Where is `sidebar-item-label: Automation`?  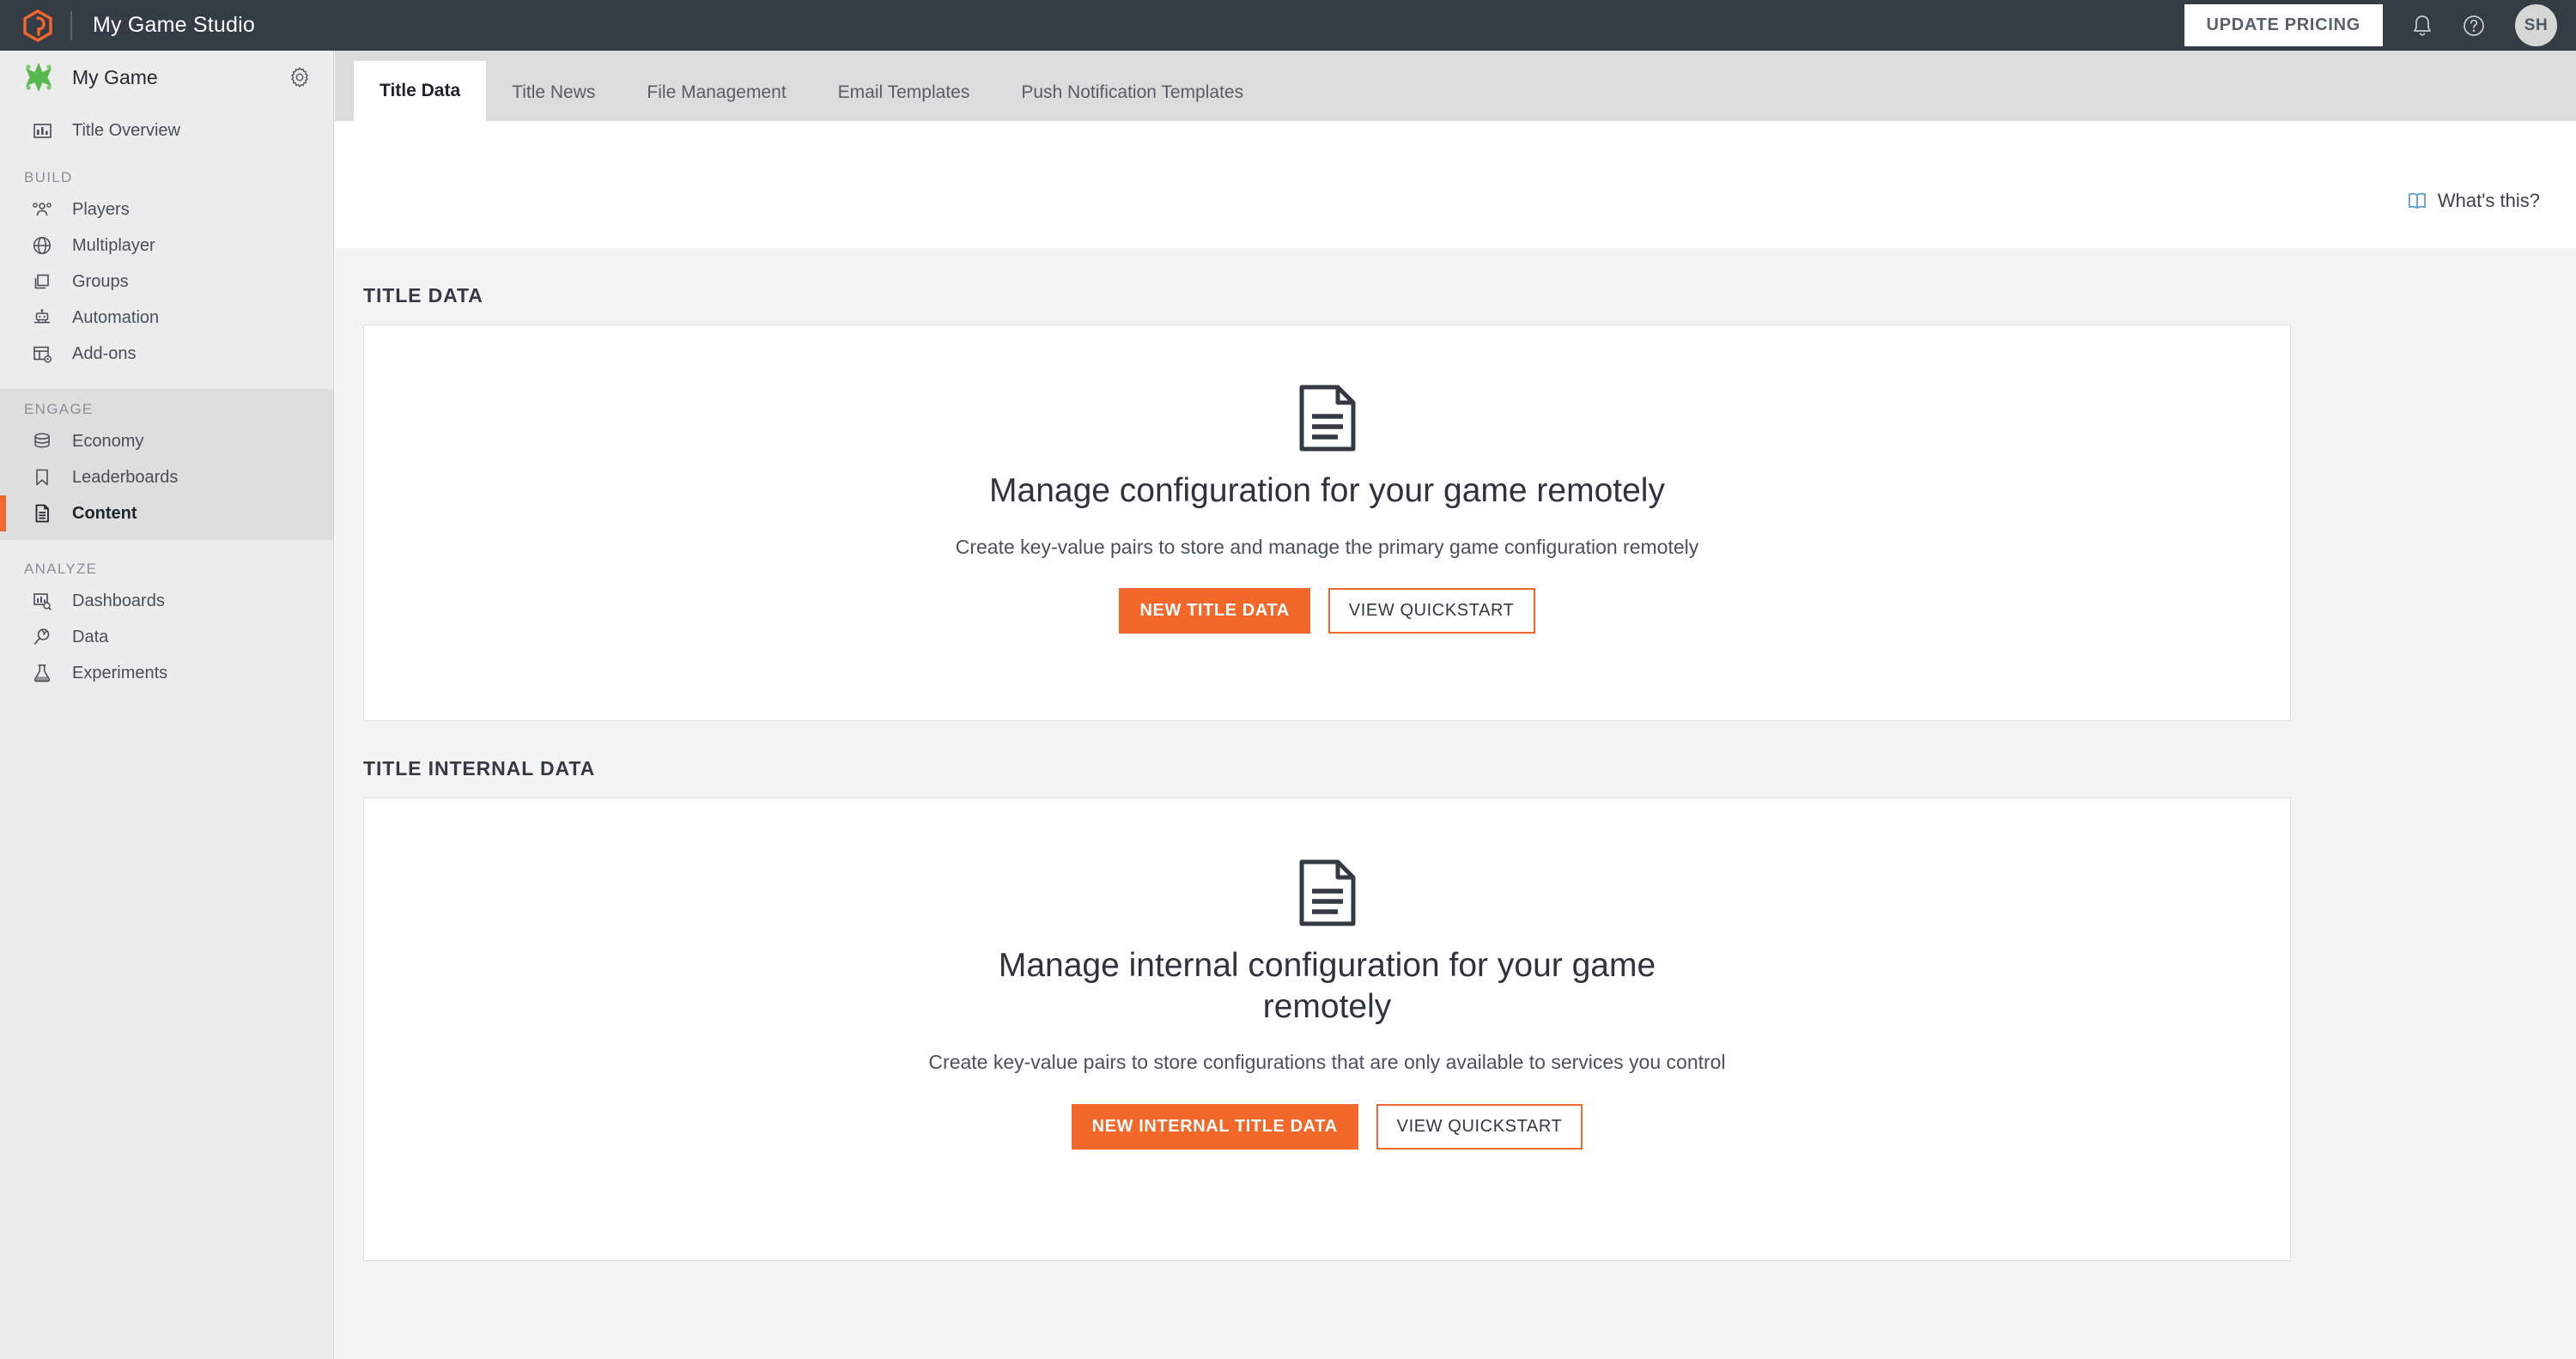
sidebar-item-label: Automation is located at coordinates (116, 317).